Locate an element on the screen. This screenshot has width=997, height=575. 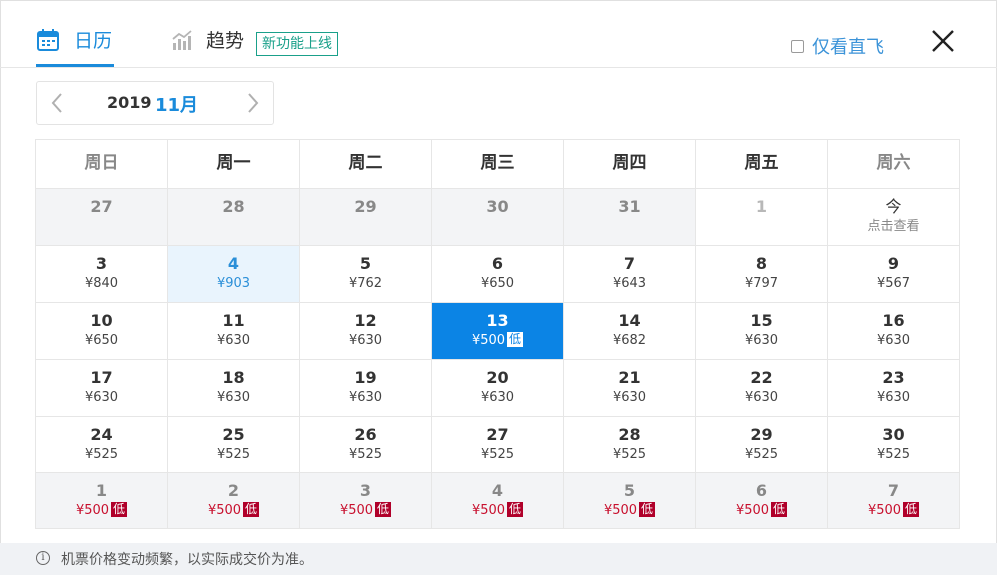
today-cell: 今点击查看 is located at coordinates (894, 217).